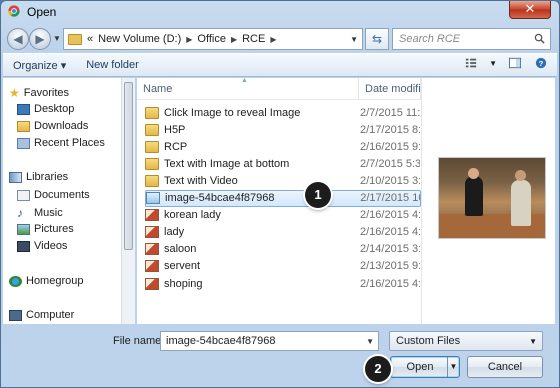  What do you see at coordinates (61, 126) in the screenshot?
I see `nav-downloads-label: Downloads` at bounding box center [61, 126].